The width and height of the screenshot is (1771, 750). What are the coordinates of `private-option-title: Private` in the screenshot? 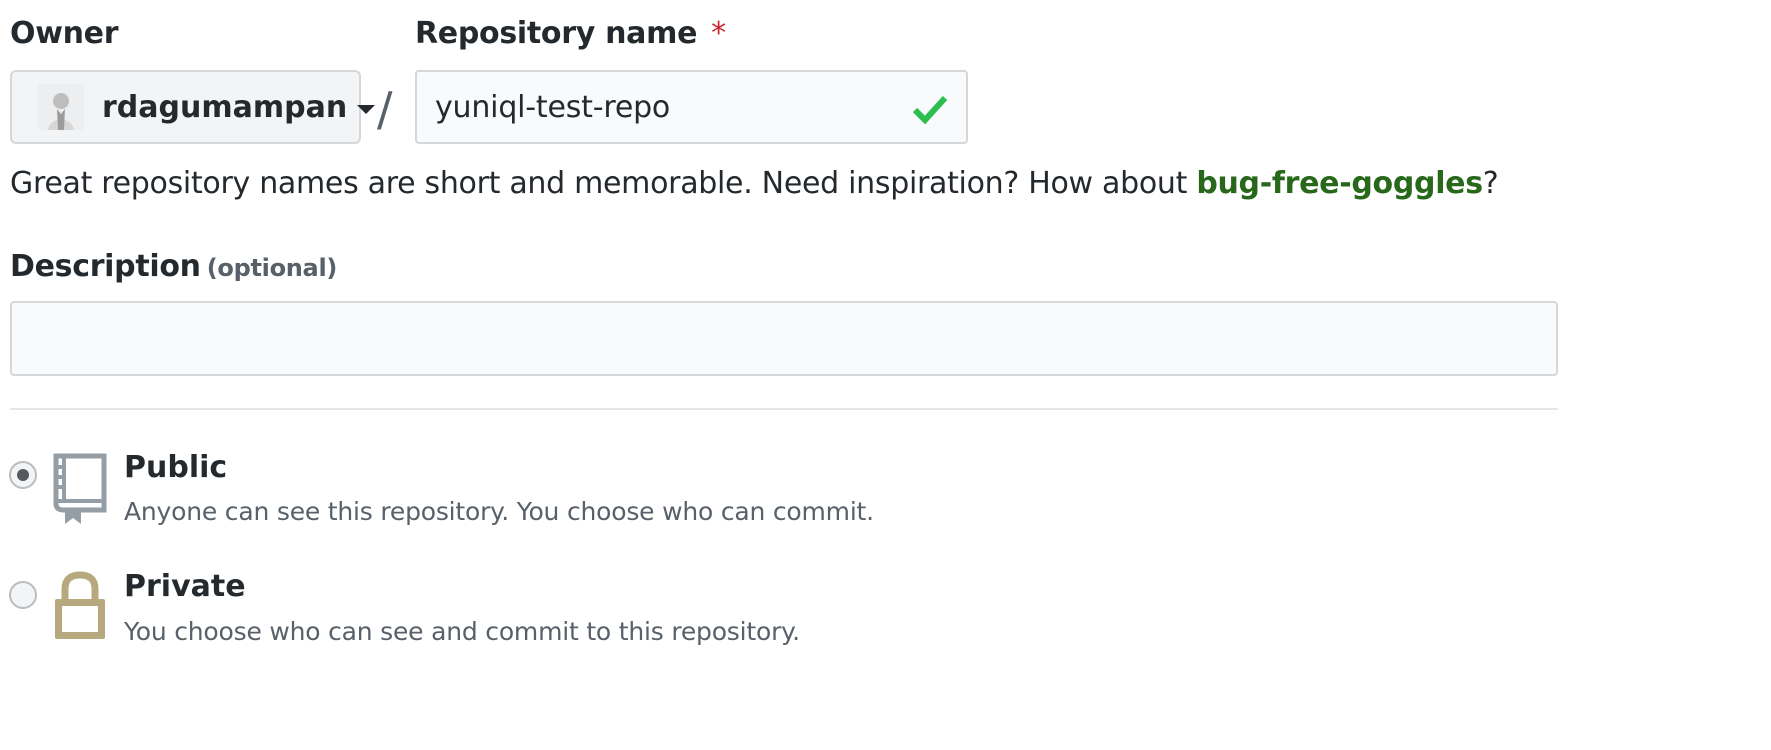 It's located at (185, 586).